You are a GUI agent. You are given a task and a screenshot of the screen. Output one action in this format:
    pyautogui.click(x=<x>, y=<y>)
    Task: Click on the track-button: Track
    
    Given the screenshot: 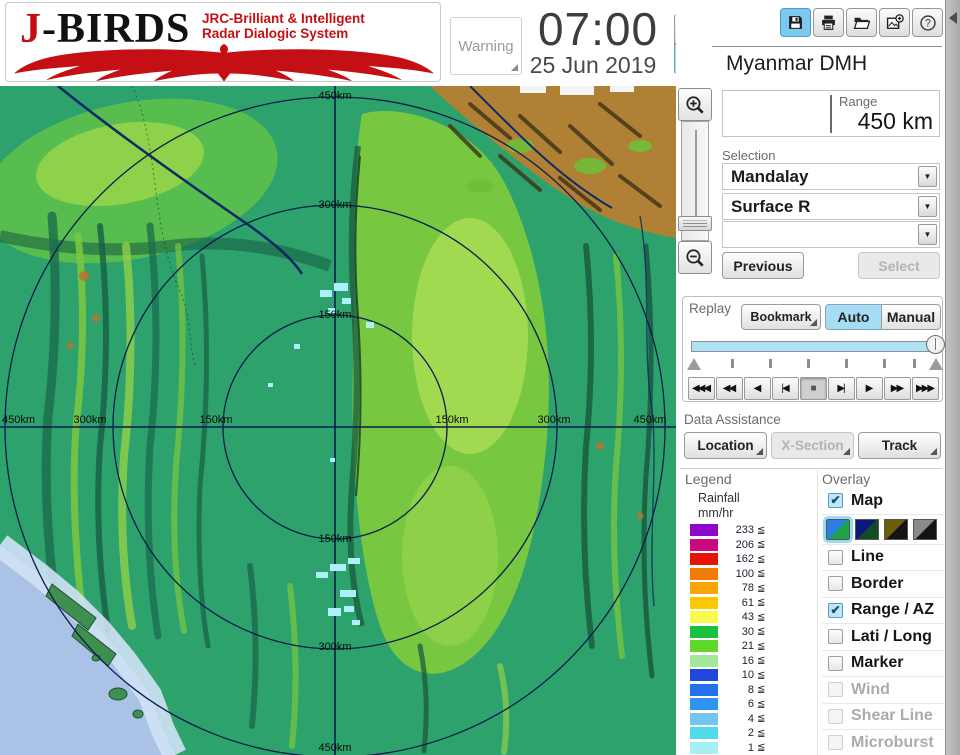 What is the action you would take?
    pyautogui.click(x=899, y=445)
    